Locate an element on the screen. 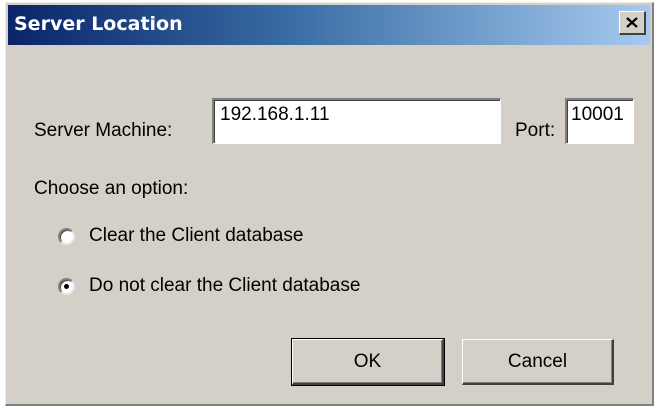 The image size is (658, 408). radio-selected-dot is located at coordinates (66, 286).